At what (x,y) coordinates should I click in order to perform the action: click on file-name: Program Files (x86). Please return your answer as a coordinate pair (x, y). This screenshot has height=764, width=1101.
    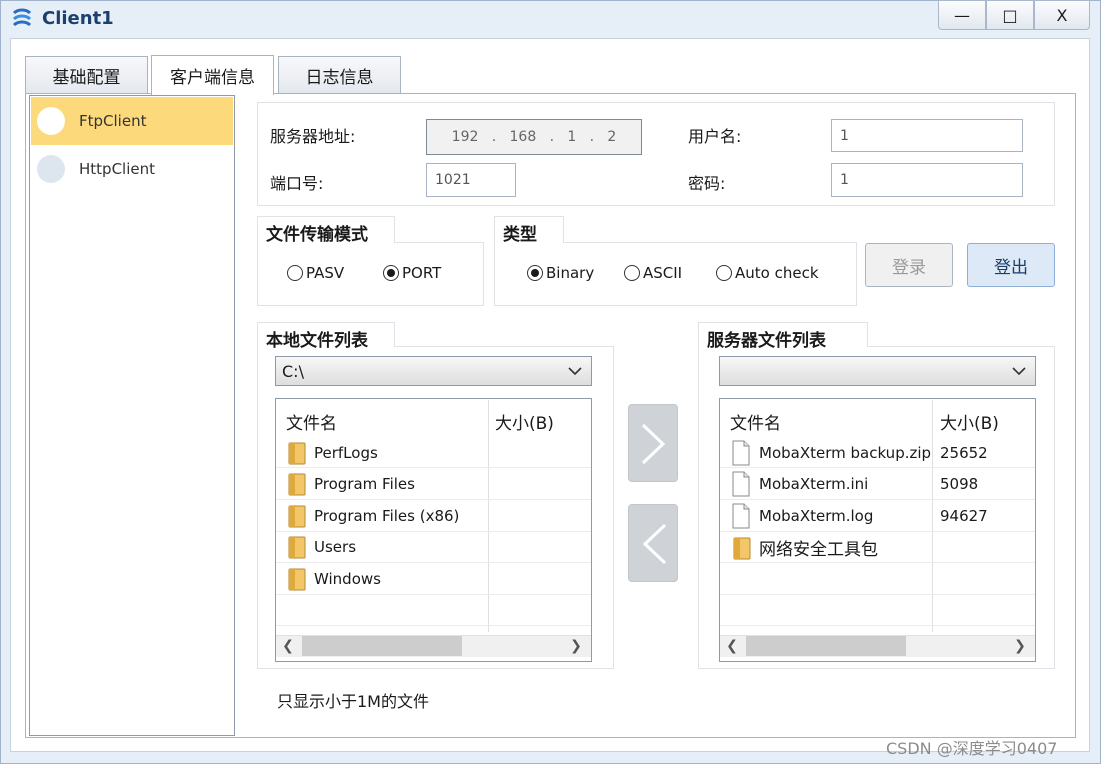
    Looking at the image, I should click on (387, 516).